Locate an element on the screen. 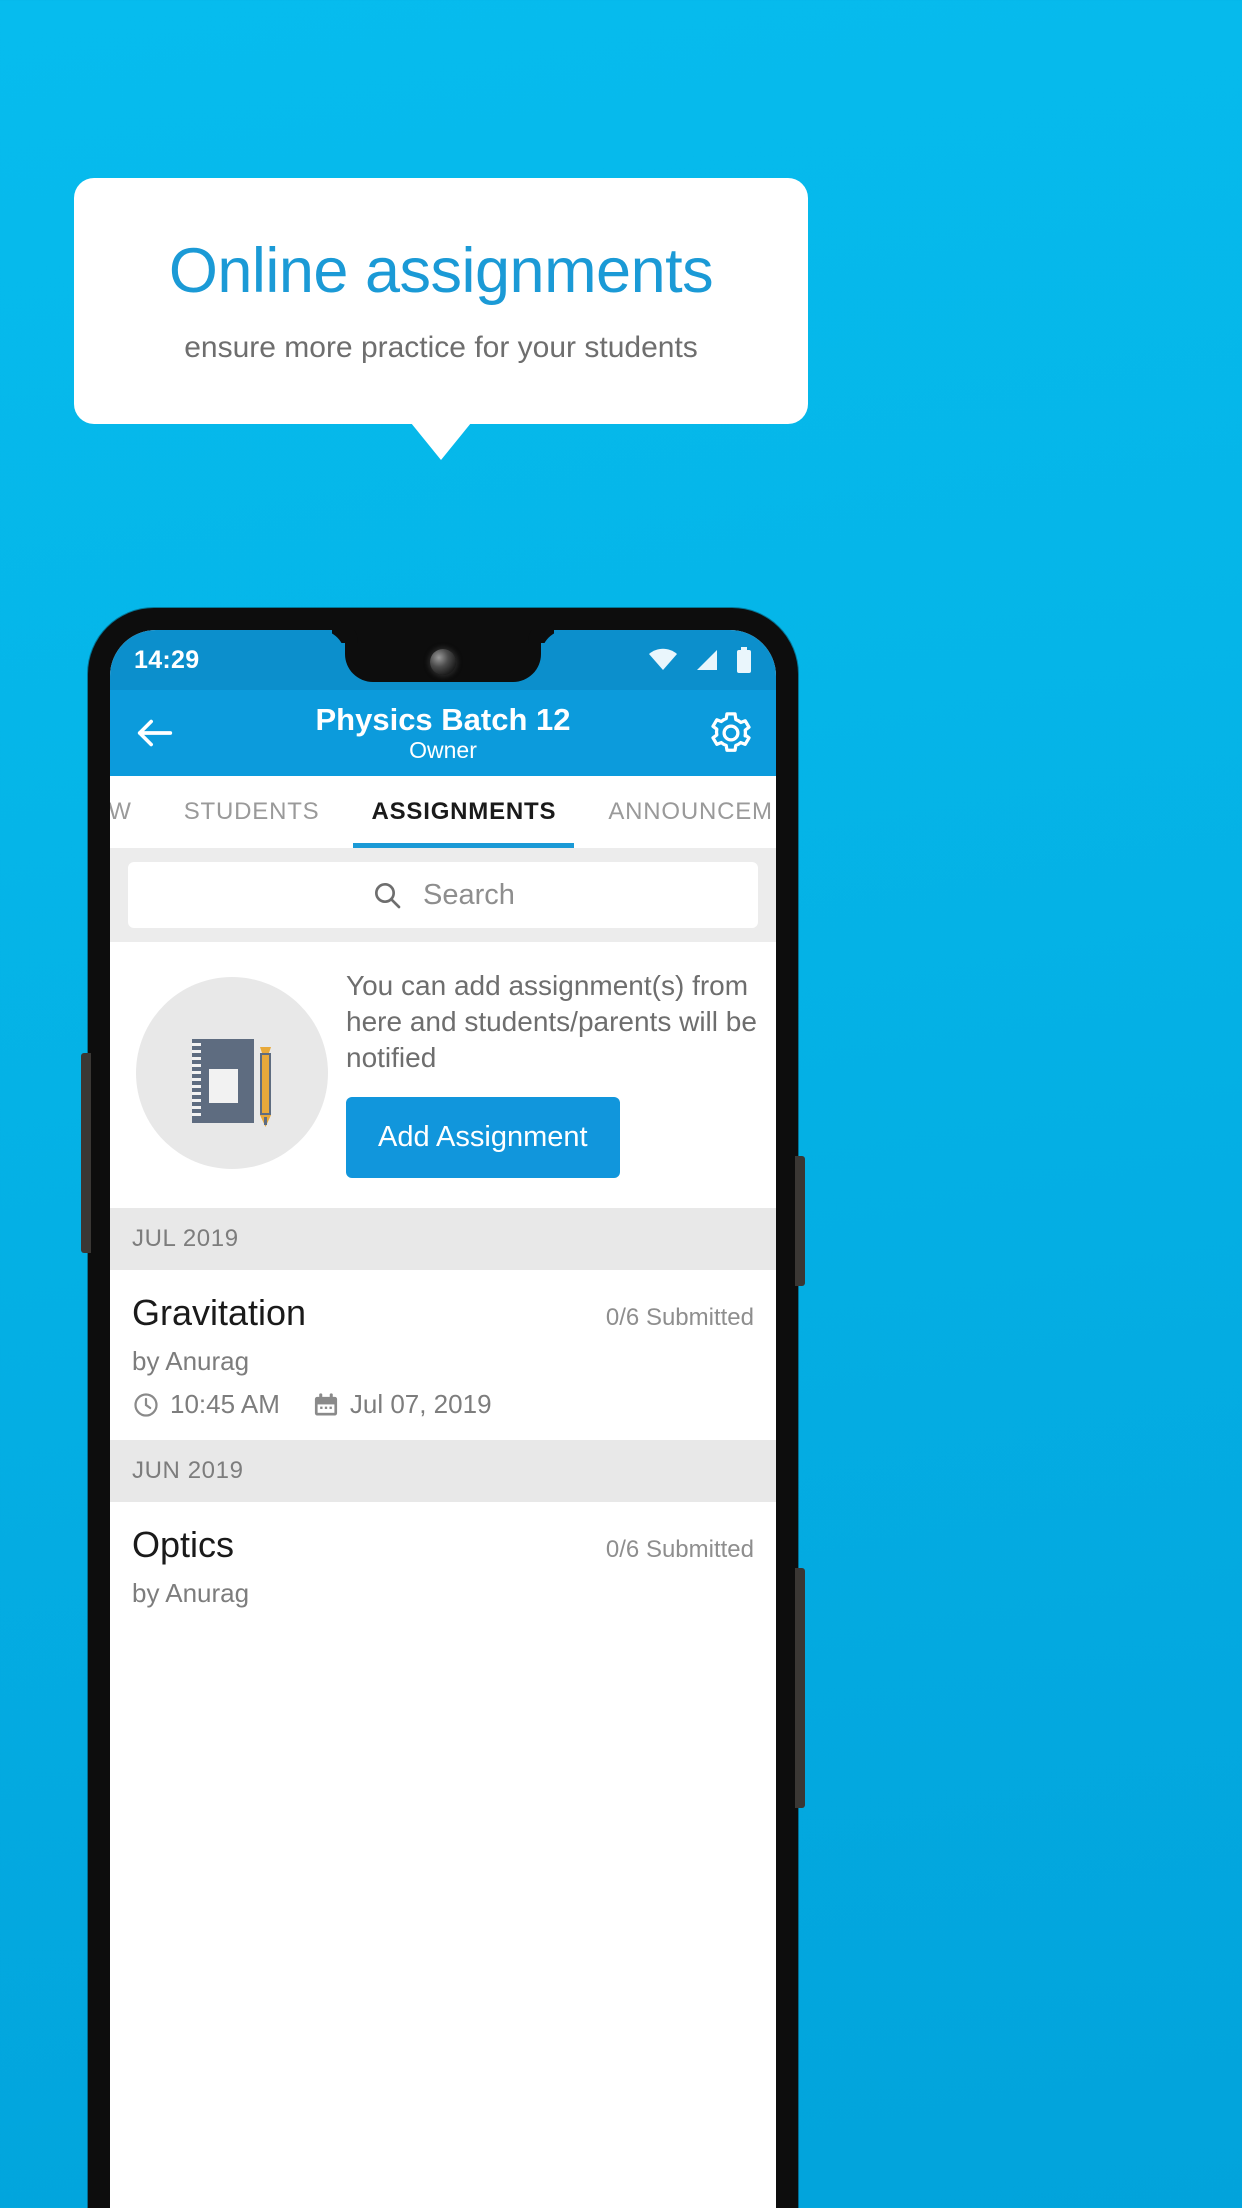 The width and height of the screenshot is (1242, 2208). clock-icon is located at coordinates (146, 1405).